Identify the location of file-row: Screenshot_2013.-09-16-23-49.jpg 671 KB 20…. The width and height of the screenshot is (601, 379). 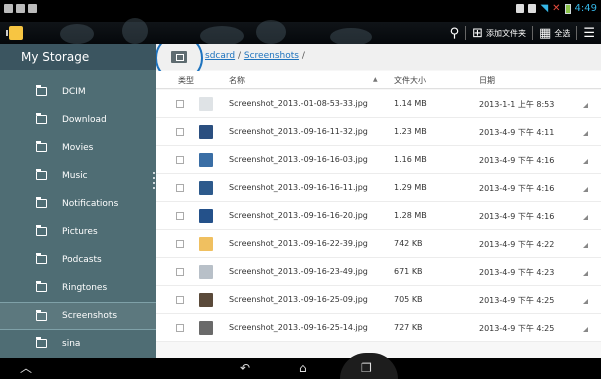
(378, 272).